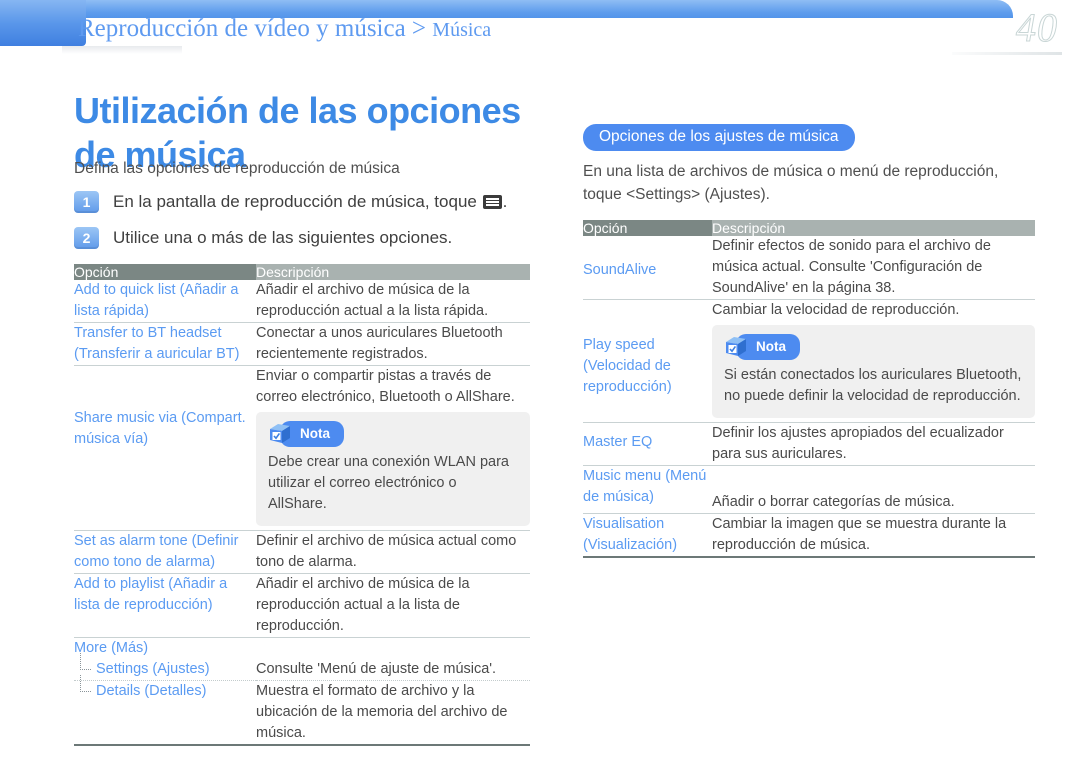  What do you see at coordinates (647, 534) in the screenshot?
I see `option-name: Visualisation (Visualización)` at bounding box center [647, 534].